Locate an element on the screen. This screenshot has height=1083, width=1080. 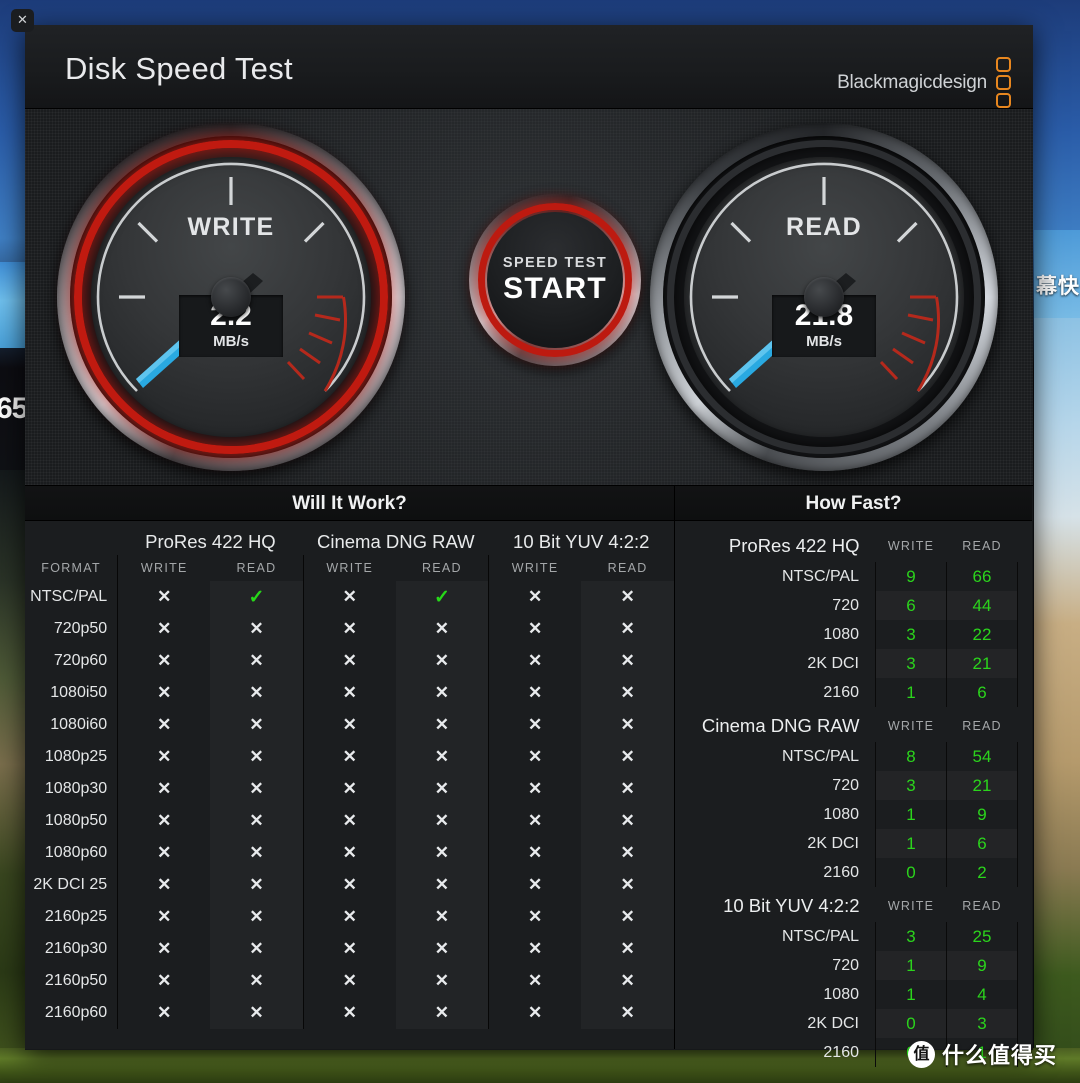
start-button-face: SPEED TEST START is located at coordinates (555, 280).